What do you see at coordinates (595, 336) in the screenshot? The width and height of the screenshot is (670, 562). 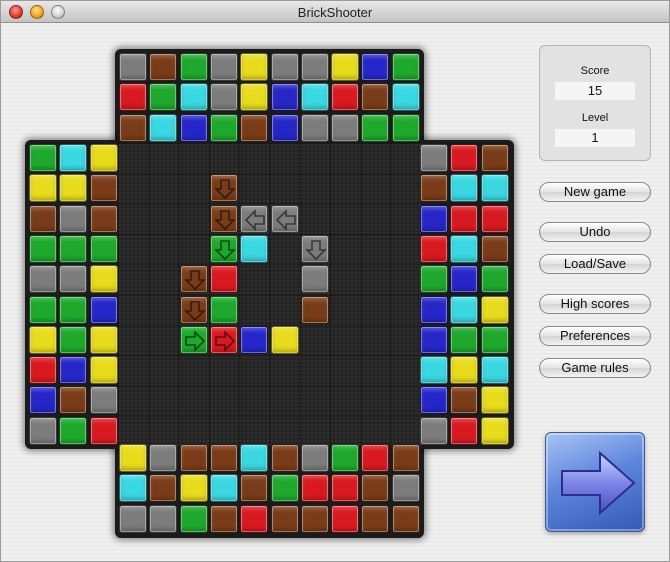 I see `preferences-button: Preferences` at bounding box center [595, 336].